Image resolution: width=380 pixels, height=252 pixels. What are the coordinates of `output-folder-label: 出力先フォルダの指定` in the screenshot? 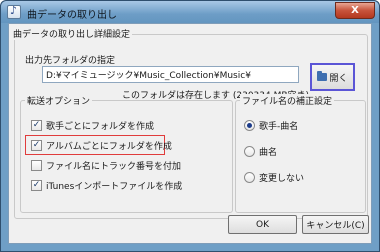 It's located at (70, 61).